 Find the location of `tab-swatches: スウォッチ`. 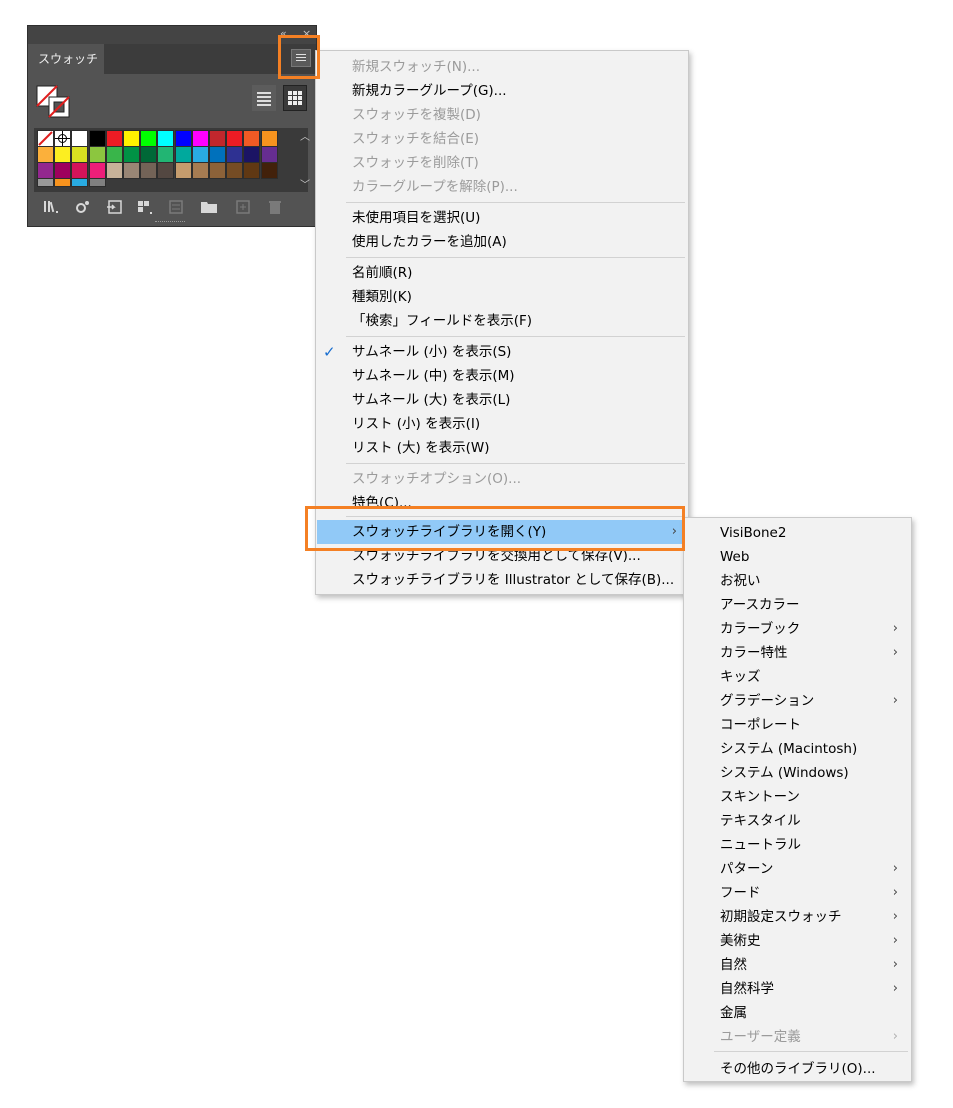

tab-swatches: スウォッチ is located at coordinates (66, 59).